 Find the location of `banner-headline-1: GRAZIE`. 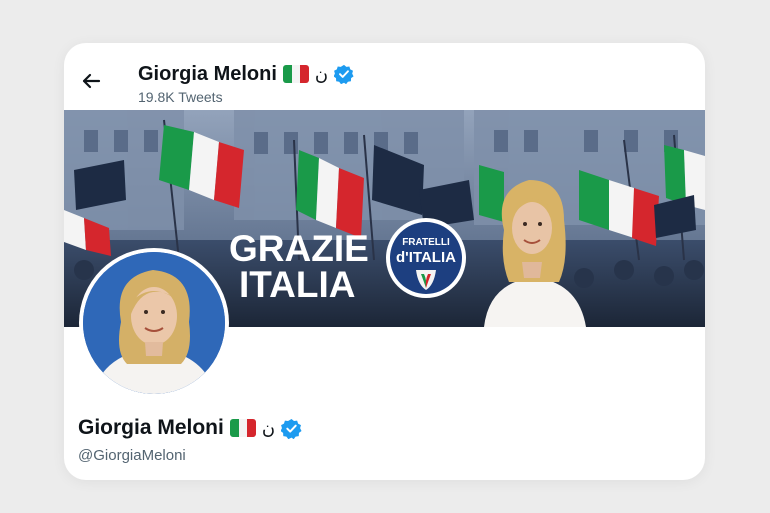

banner-headline-1: GRAZIE is located at coordinates (299, 248).